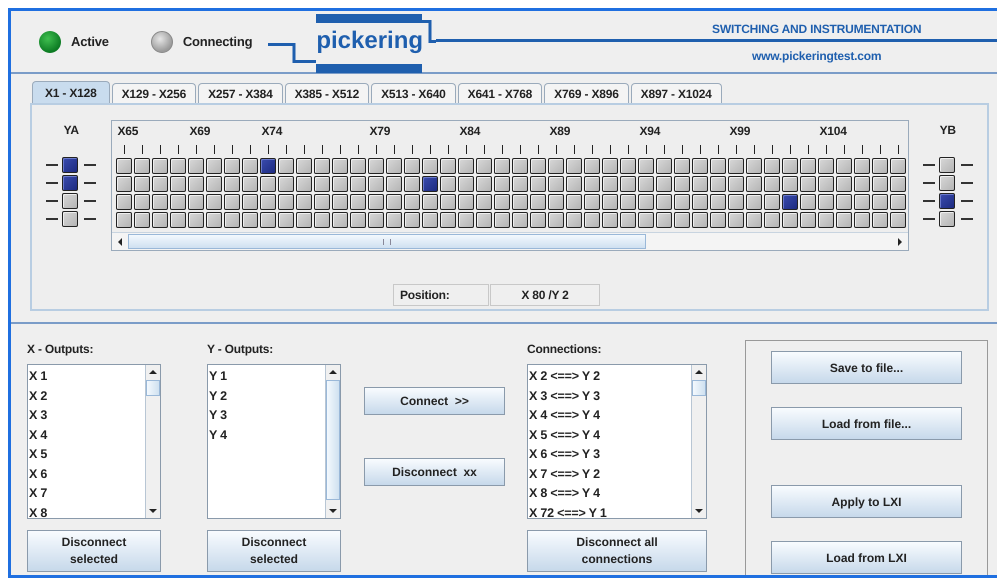 Image resolution: width=997 pixels, height=581 pixels. Describe the element at coordinates (900, 241) in the screenshot. I see `right-arrow-icon` at that location.